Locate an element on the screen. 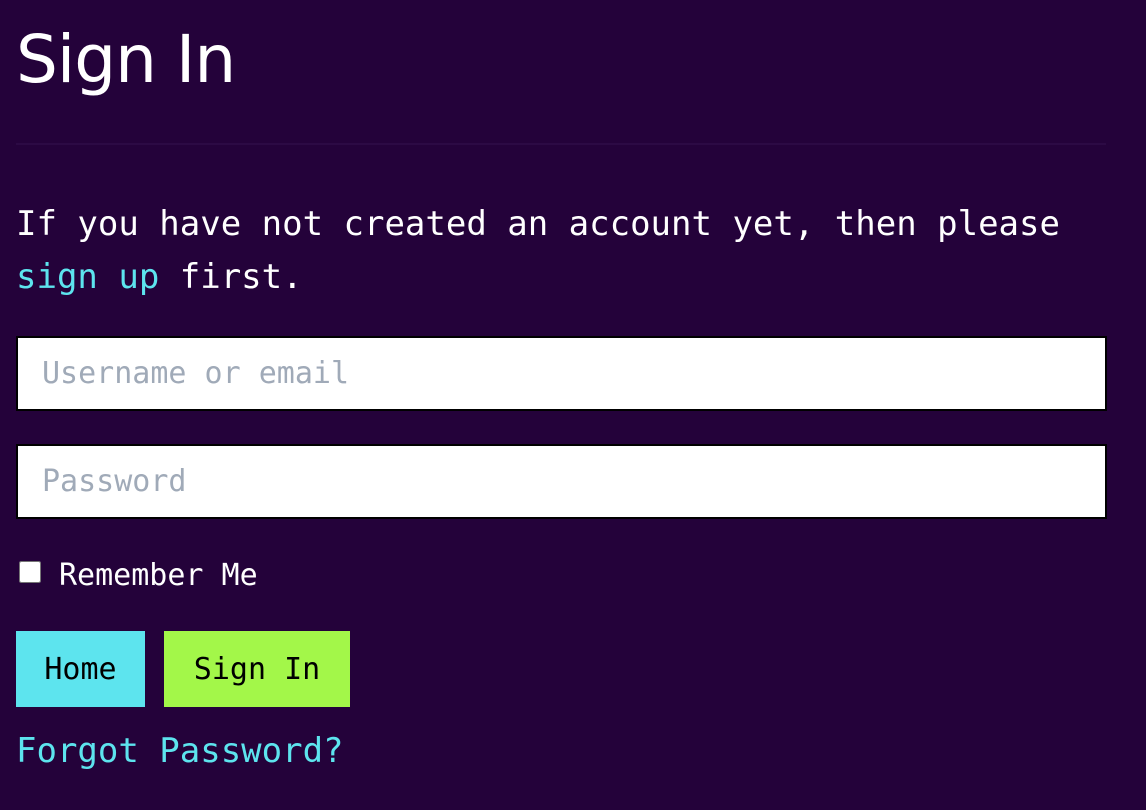  sign-in-button: Sign In is located at coordinates (257, 669).